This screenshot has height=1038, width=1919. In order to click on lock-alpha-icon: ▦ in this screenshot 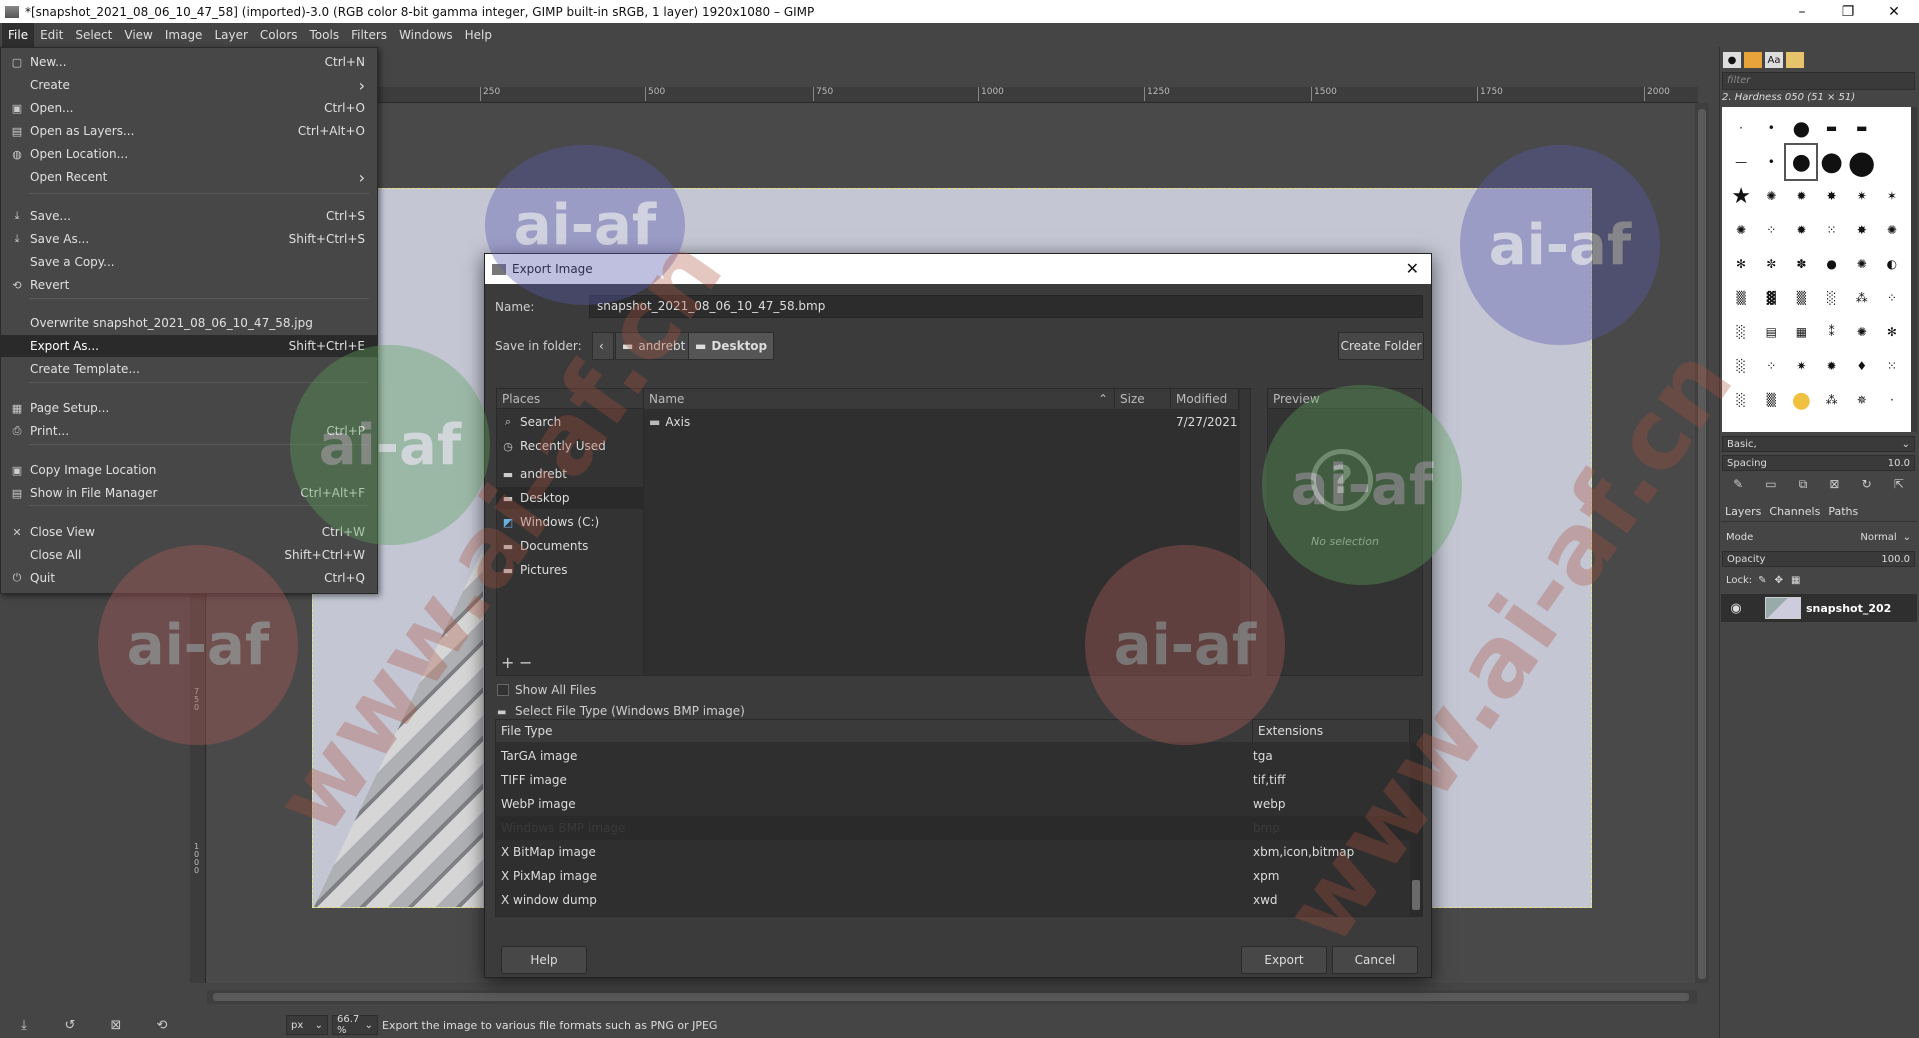, I will do `click(1795, 580)`.